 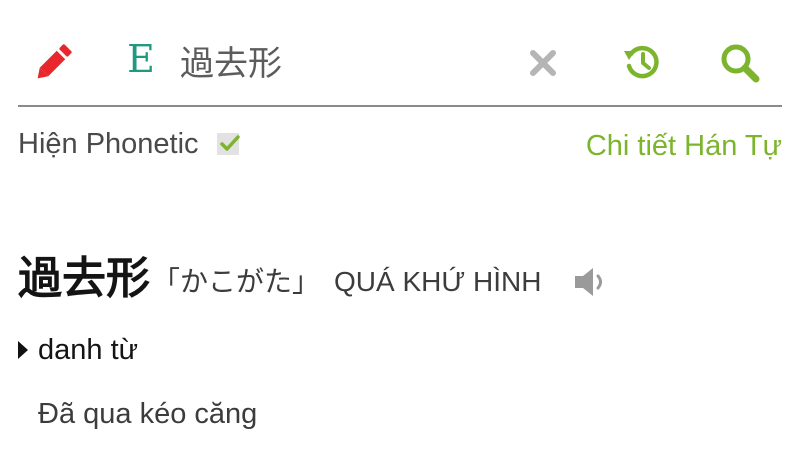 What do you see at coordinates (236, 281) in the screenshot?
I see `entry-reading: 「かこがた」` at bounding box center [236, 281].